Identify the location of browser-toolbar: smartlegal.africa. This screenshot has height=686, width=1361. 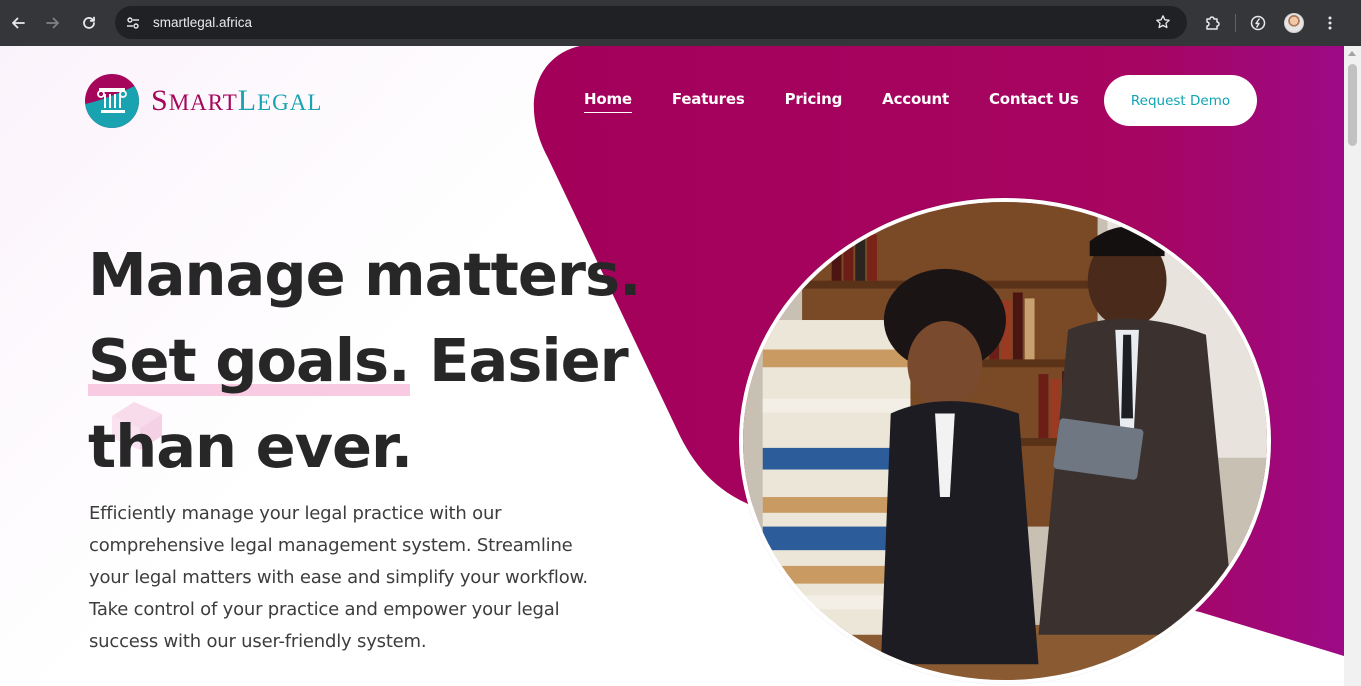
(680, 23).